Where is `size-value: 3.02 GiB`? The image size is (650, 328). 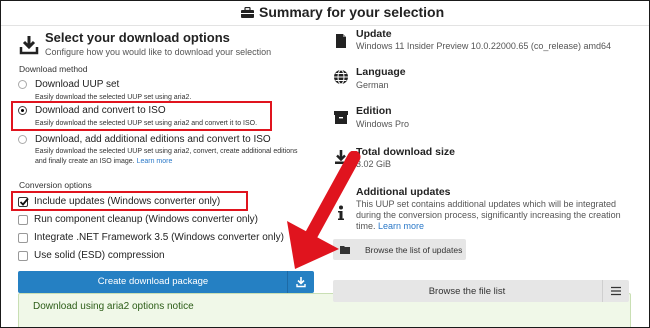
size-value: 3.02 GiB is located at coordinates (374, 164).